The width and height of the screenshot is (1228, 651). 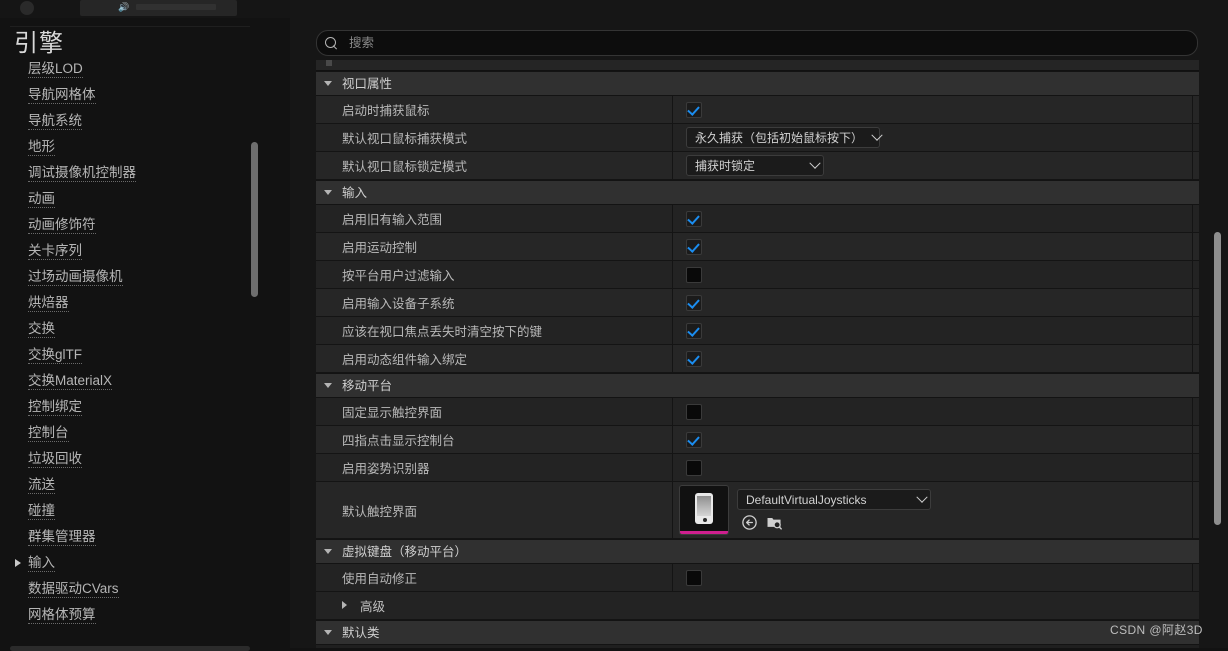 I want to click on sidebar-vertical-scrollbar, so click(x=254, y=219).